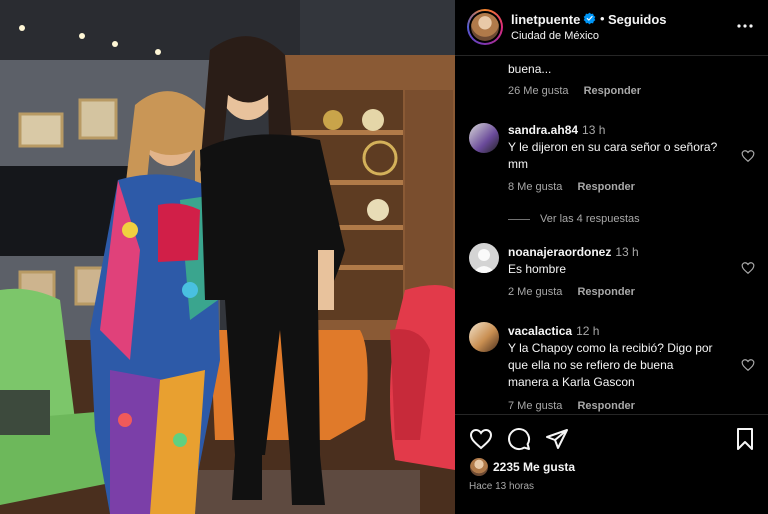 The height and width of the screenshot is (514, 768). I want to click on more-options-icon, so click(745, 26).